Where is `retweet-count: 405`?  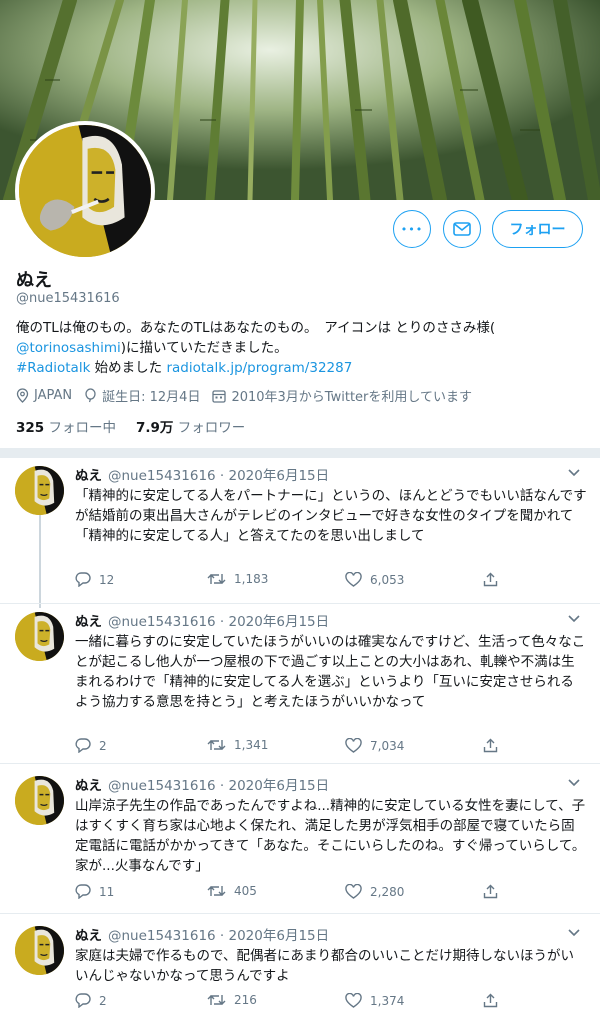
retweet-count: 405 is located at coordinates (245, 891).